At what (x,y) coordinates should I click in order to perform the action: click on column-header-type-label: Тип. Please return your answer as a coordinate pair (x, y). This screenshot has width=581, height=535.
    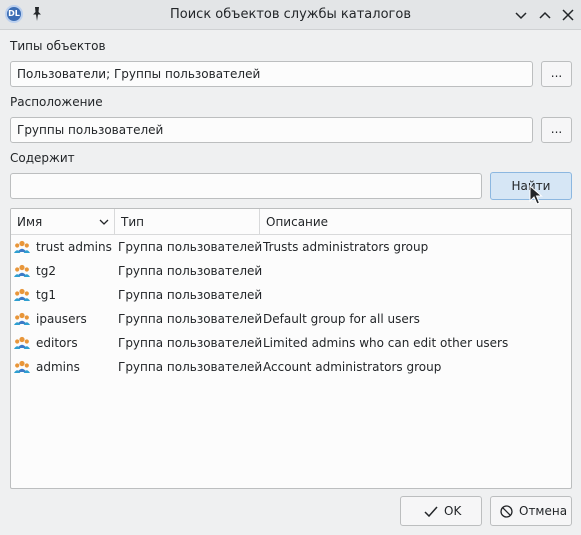
    Looking at the image, I should click on (132, 222).